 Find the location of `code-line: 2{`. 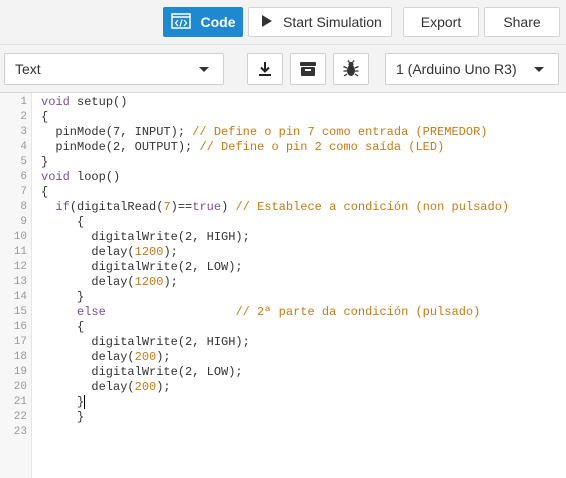

code-line: 2{ is located at coordinates (283, 117).